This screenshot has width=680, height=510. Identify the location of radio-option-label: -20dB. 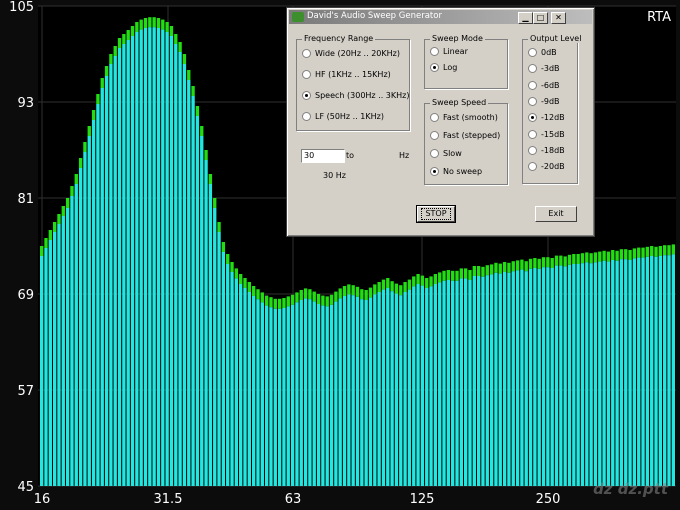
(553, 167).